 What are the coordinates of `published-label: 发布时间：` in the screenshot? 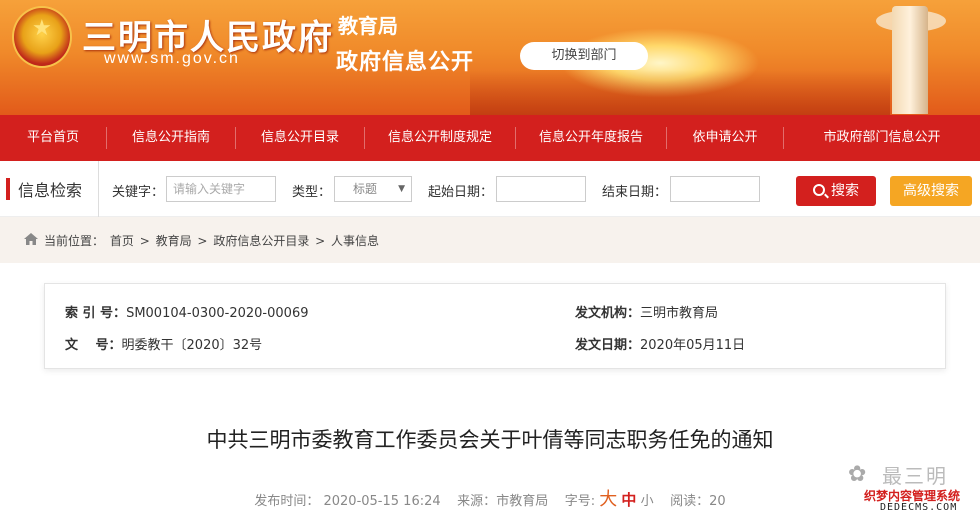 It's located at (287, 501).